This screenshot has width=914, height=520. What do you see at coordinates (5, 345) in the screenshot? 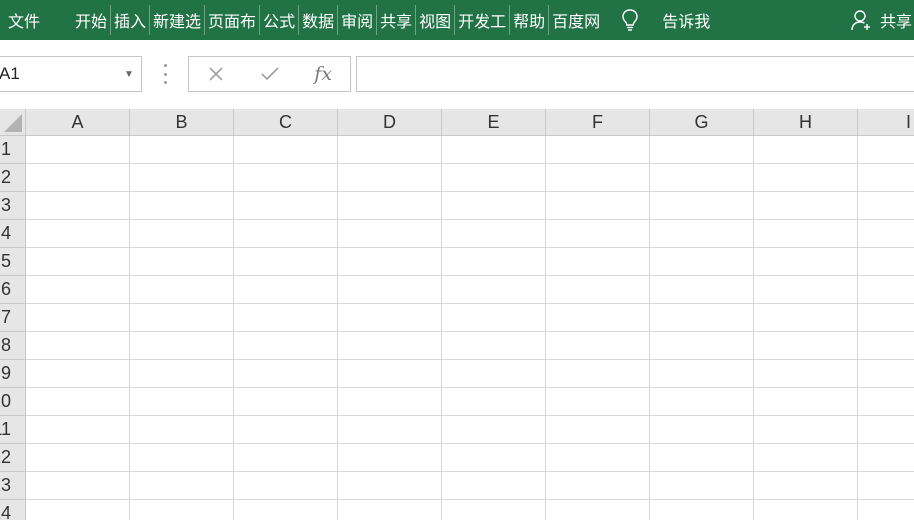
I see `row-label: 8` at bounding box center [5, 345].